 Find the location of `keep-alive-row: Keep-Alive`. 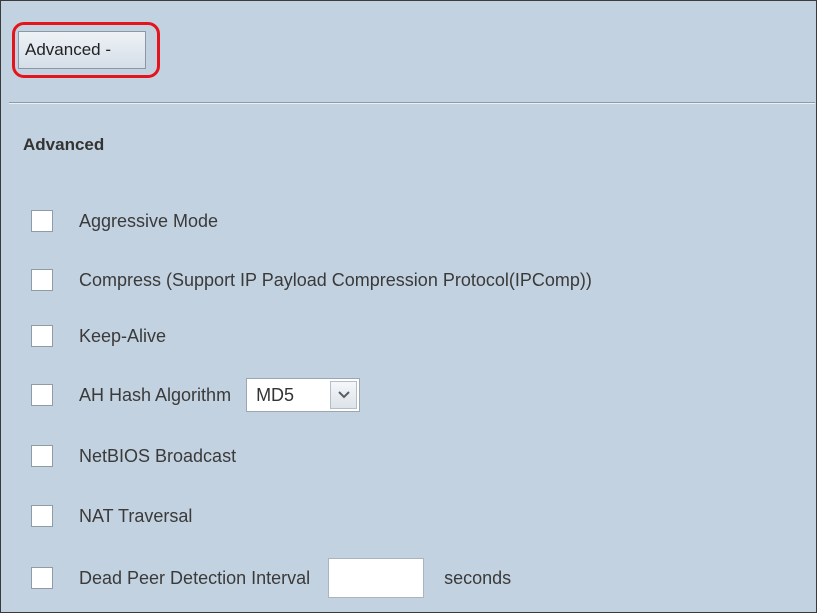

keep-alive-row: Keep-Alive is located at coordinates (98, 336).